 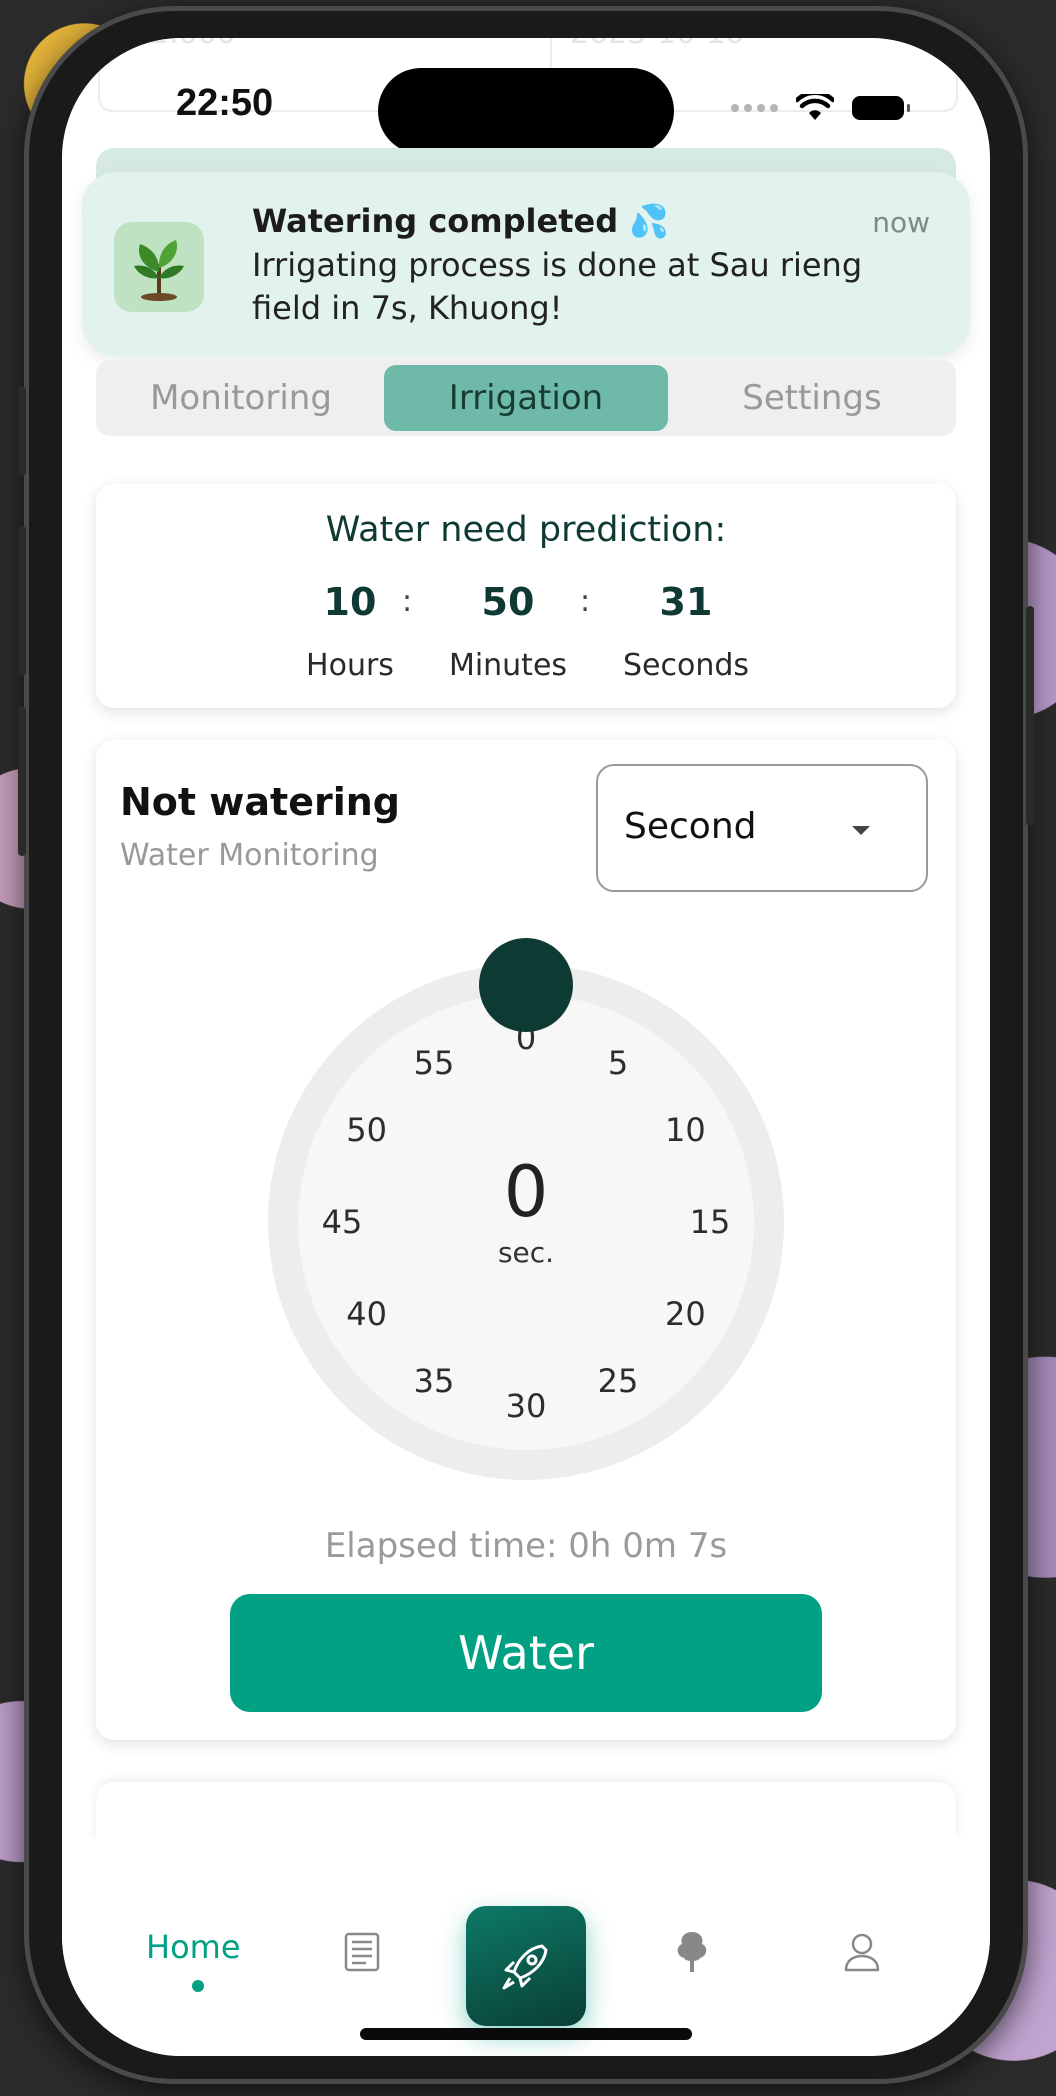 What do you see at coordinates (225, 103) in the screenshot?
I see `status-time: 22:50` at bounding box center [225, 103].